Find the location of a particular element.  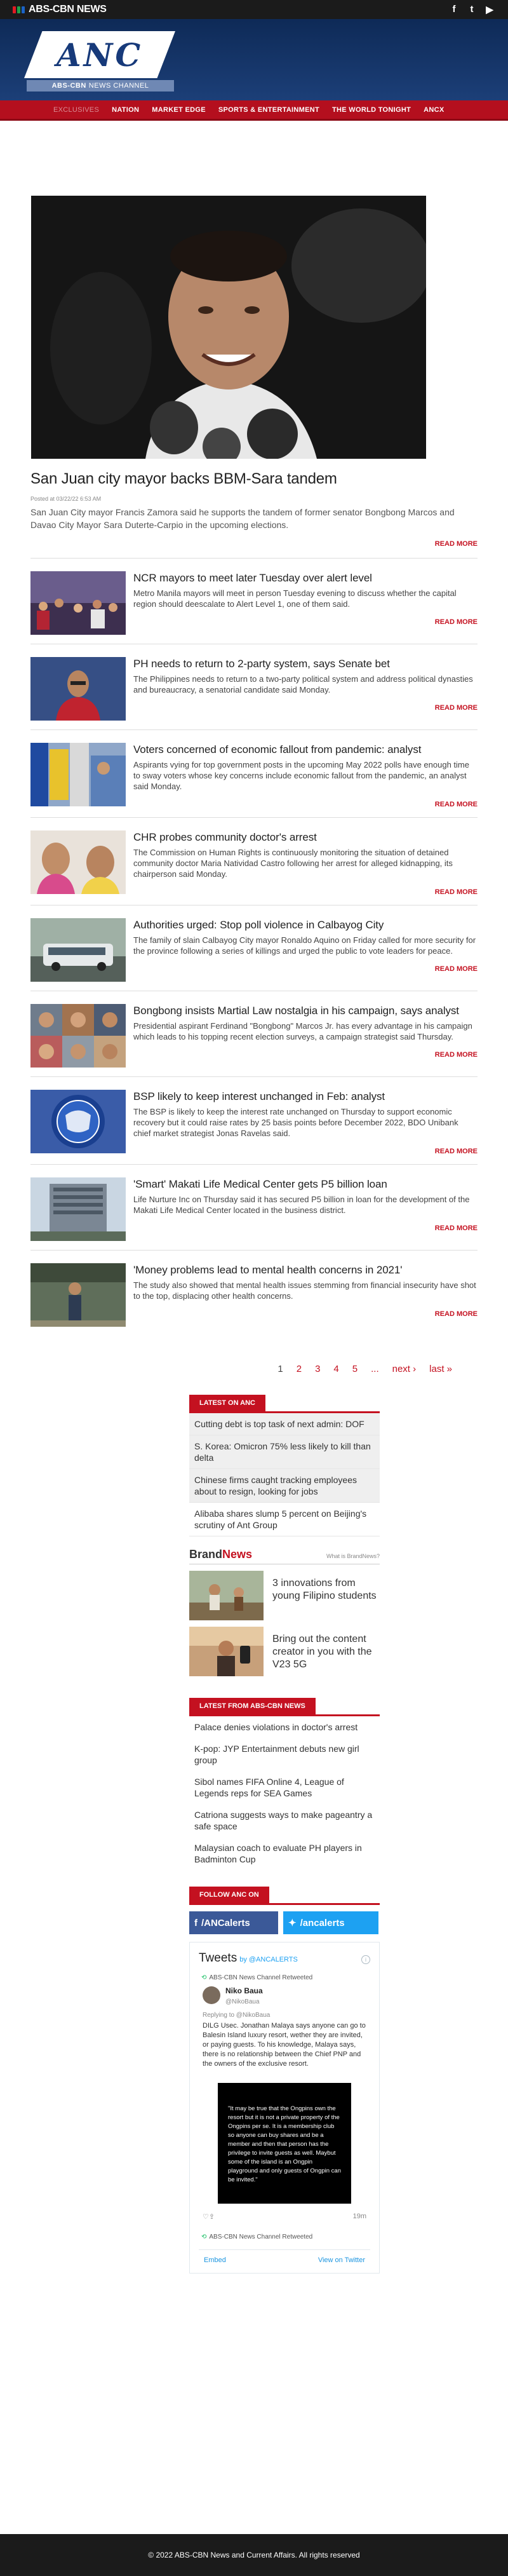

twitter-follow-button: ✦/ancalerts is located at coordinates (330, 1922).